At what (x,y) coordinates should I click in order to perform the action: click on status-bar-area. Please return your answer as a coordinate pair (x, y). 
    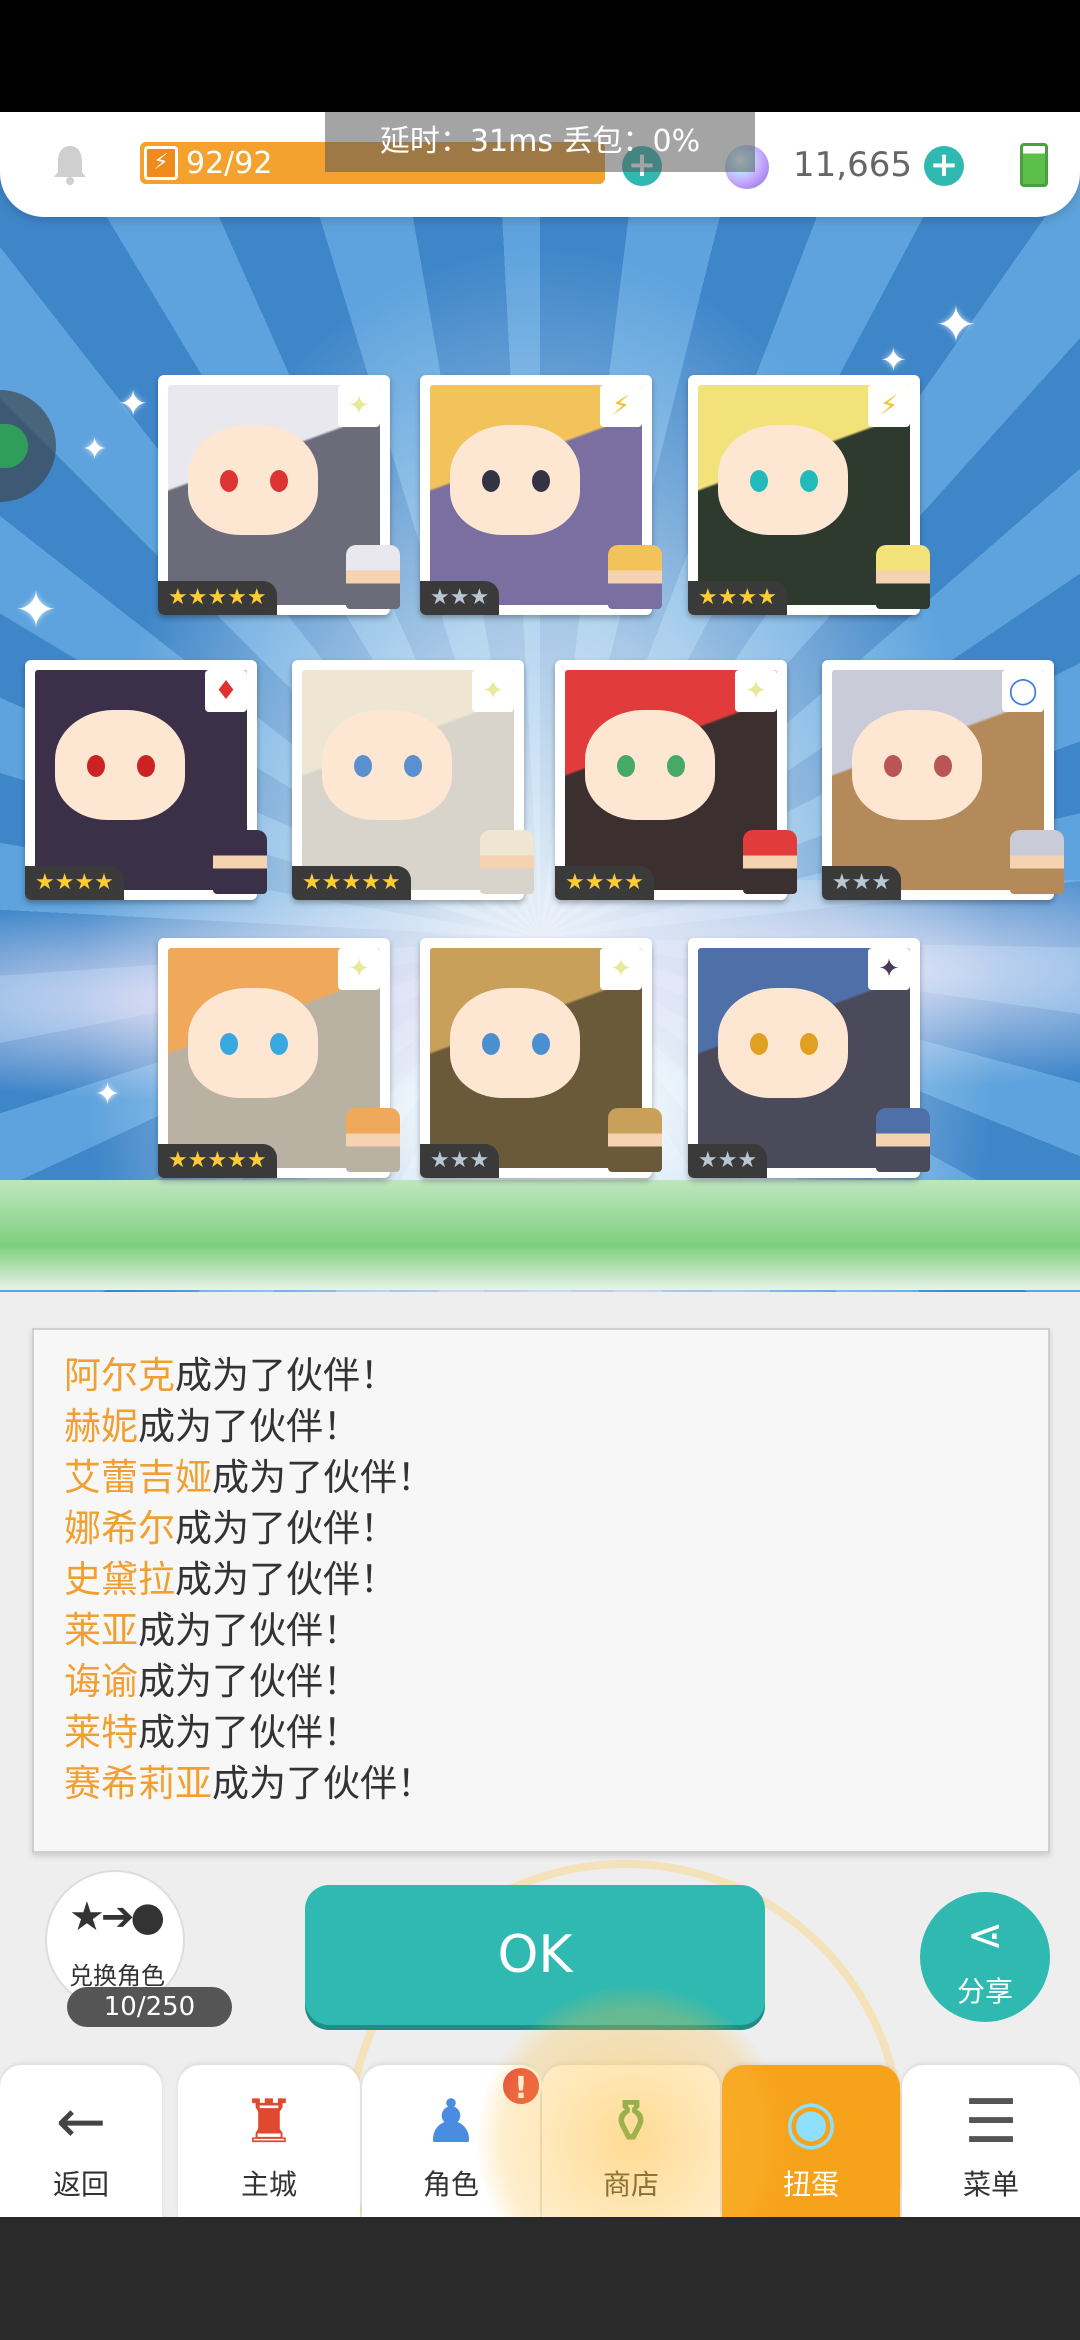
    Looking at the image, I should click on (540, 56).